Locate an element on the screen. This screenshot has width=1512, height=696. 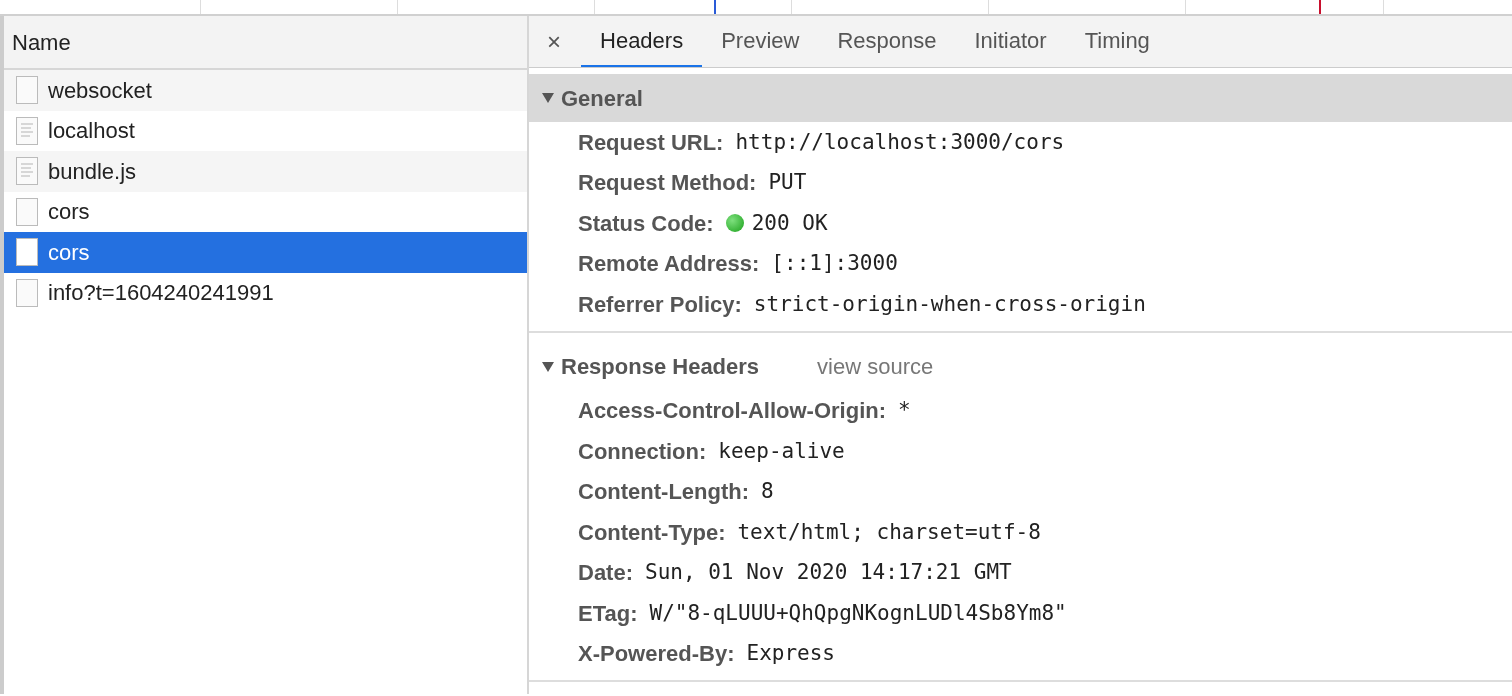
request-name: bundle.js is located at coordinates (92, 171).